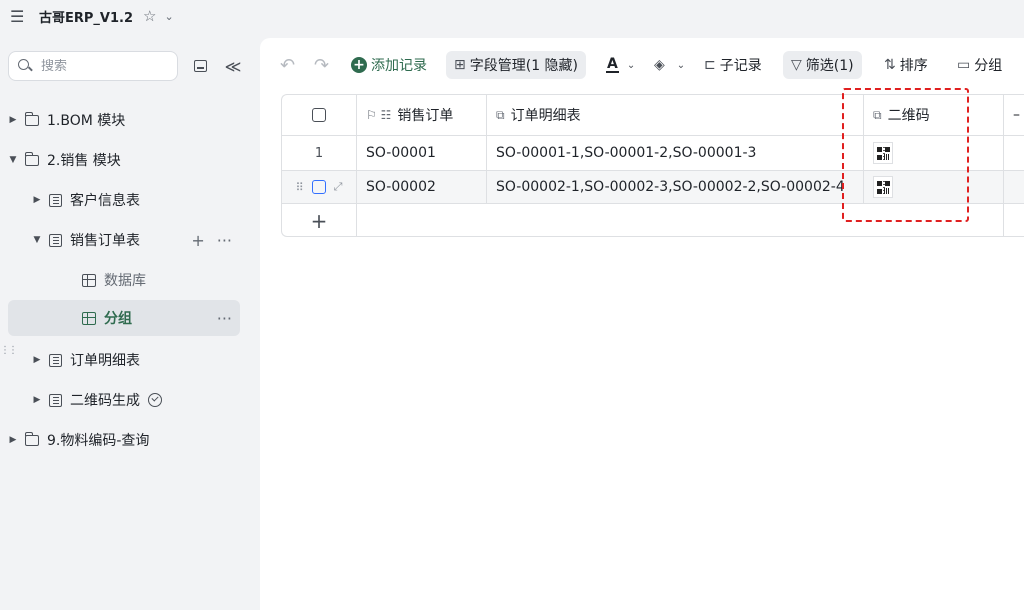 Image resolution: width=1024 pixels, height=610 pixels. What do you see at coordinates (733, 65) in the screenshot?
I see `sub-record-button: ⊏ 子记录` at bounding box center [733, 65].